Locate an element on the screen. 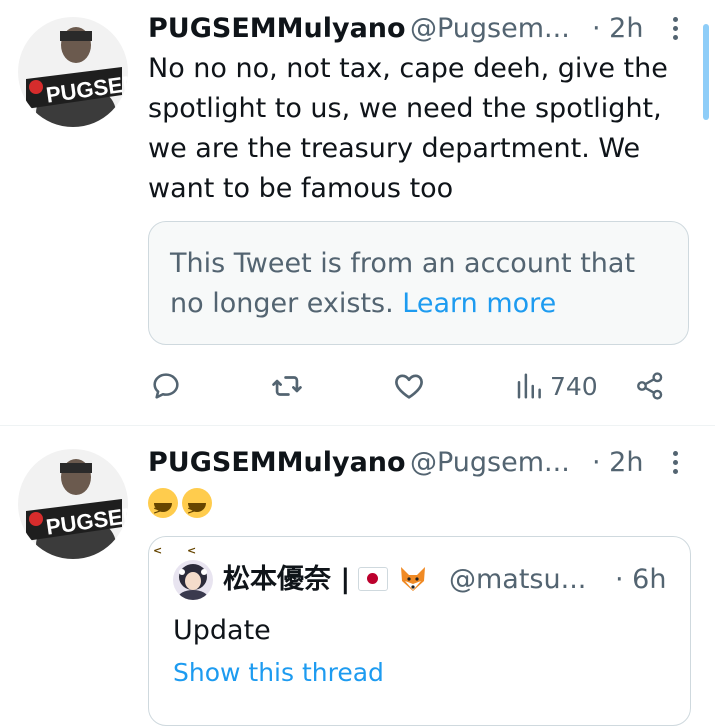  quoted-timestamp: · 6h is located at coordinates (640, 580).